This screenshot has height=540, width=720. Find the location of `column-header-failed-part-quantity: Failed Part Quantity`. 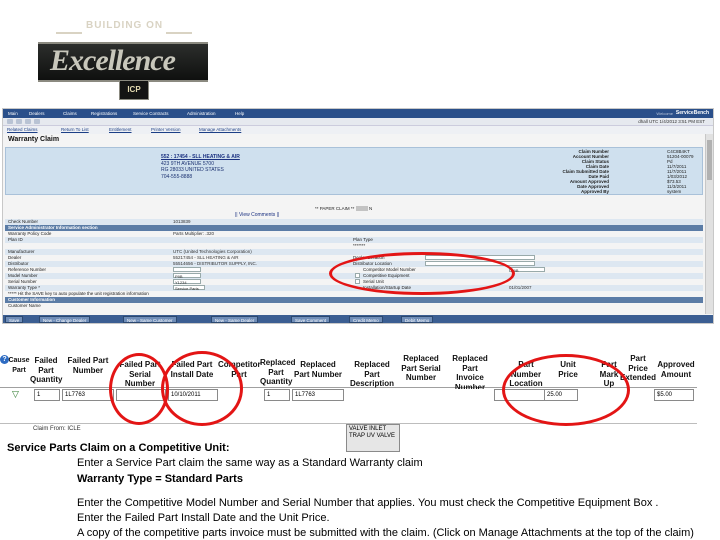

column-header-failed-part-quantity: Failed Part Quantity is located at coordinates (46, 370).